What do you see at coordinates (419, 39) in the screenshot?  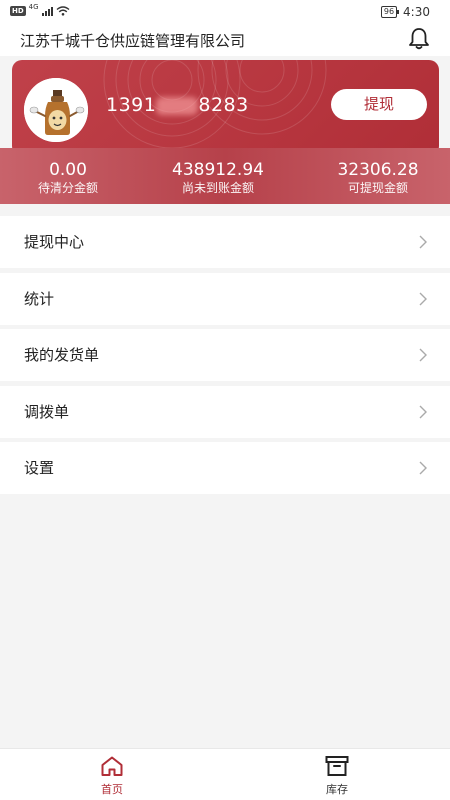 I see `bell-icon` at bounding box center [419, 39].